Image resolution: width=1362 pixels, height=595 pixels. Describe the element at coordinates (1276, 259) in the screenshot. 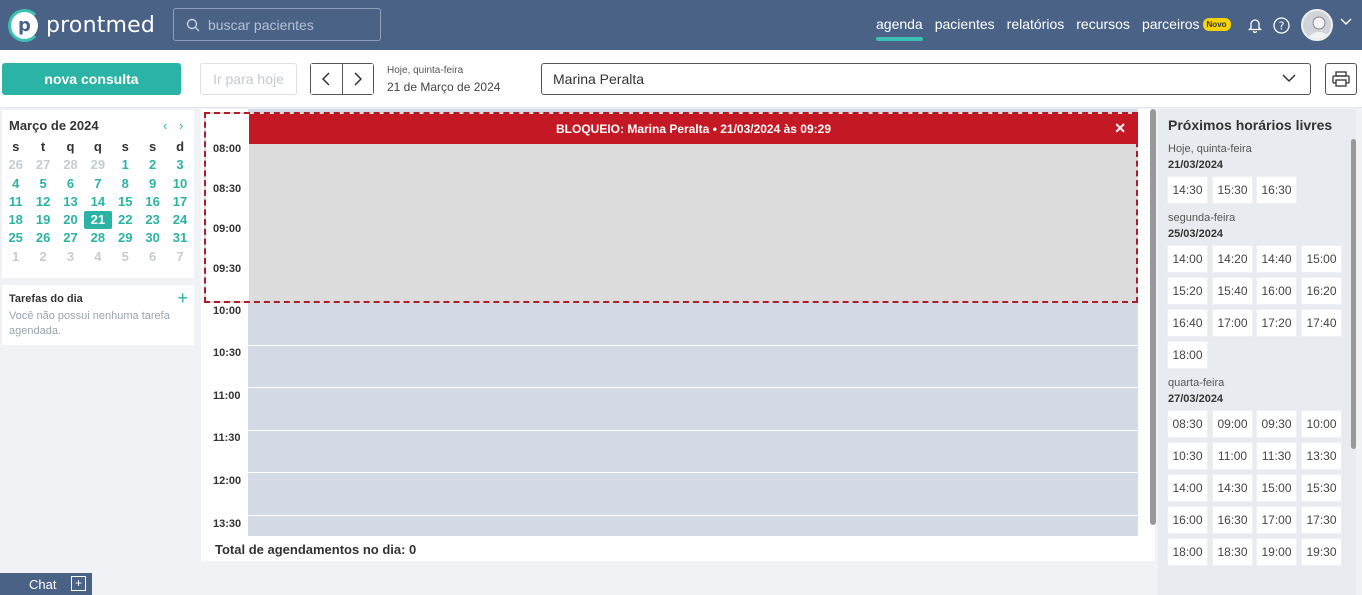

I see `free-slot-button: 14:40` at that location.